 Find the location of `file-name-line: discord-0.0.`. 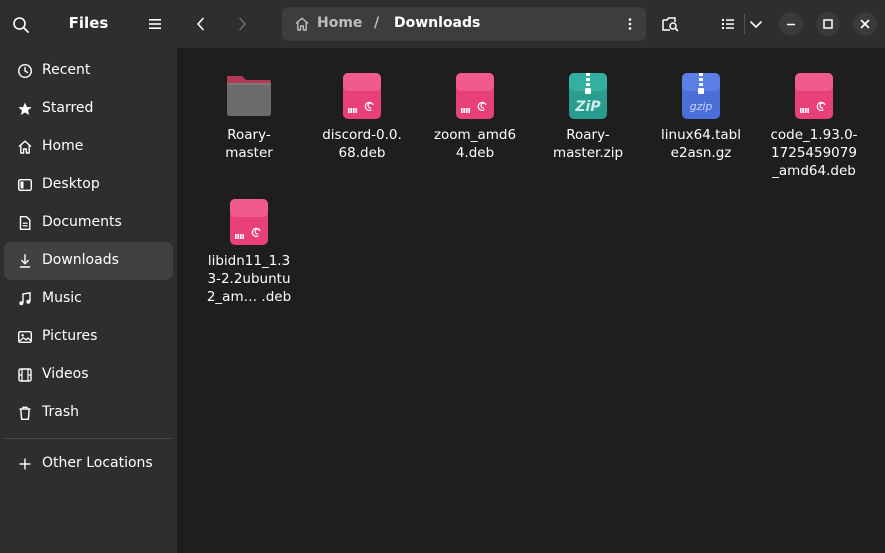

file-name-line: discord-0.0. is located at coordinates (362, 135).